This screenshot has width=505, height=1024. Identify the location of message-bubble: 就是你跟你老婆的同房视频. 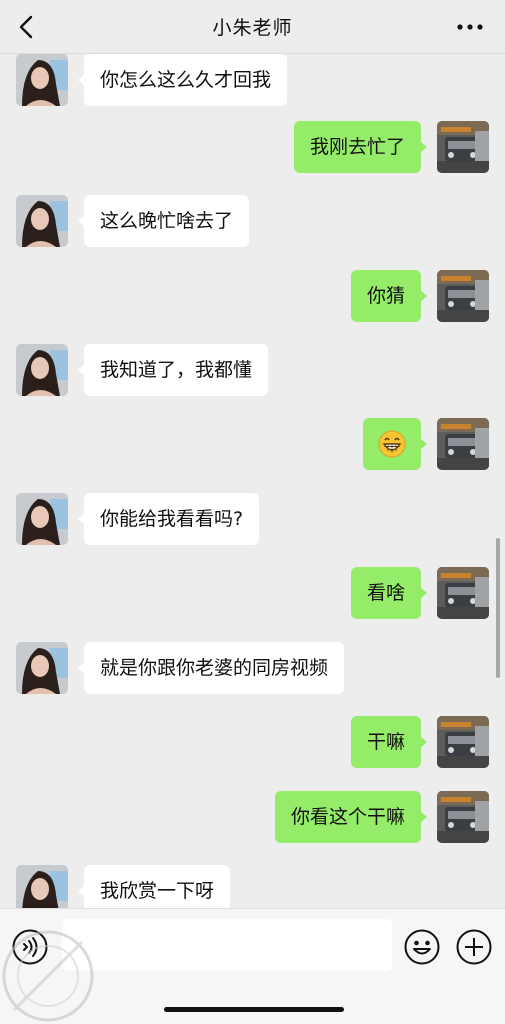
(211, 668).